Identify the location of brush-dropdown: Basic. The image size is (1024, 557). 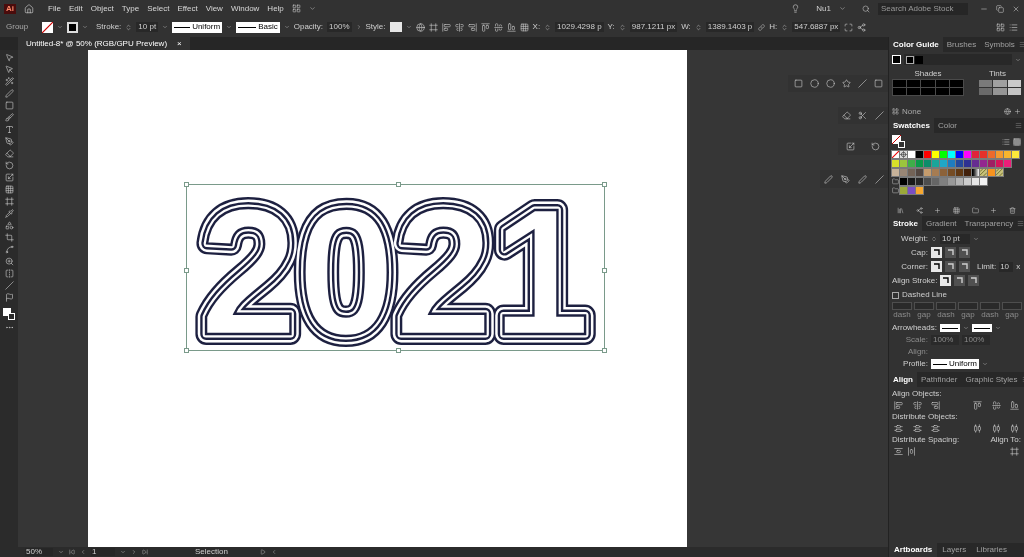
(258, 27).